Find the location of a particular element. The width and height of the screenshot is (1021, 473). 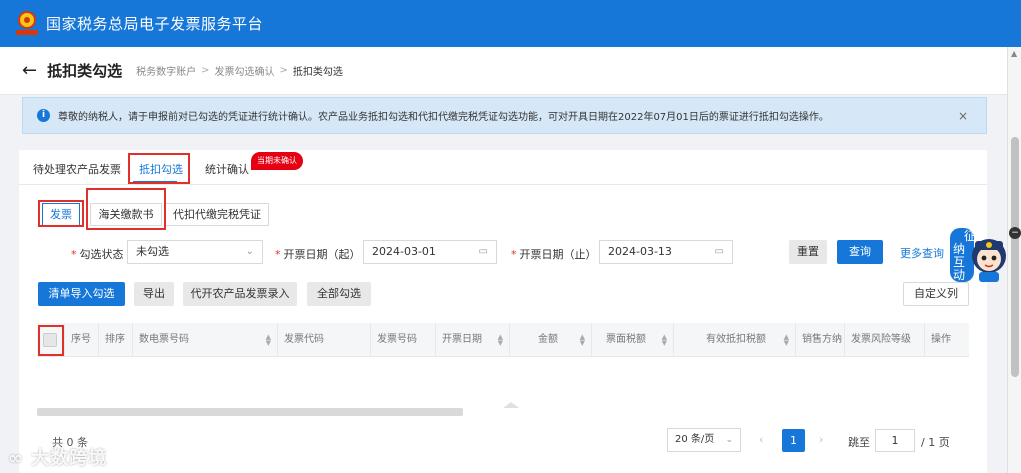

tab-statistics-confirm: 统计确认 is located at coordinates (227, 169).